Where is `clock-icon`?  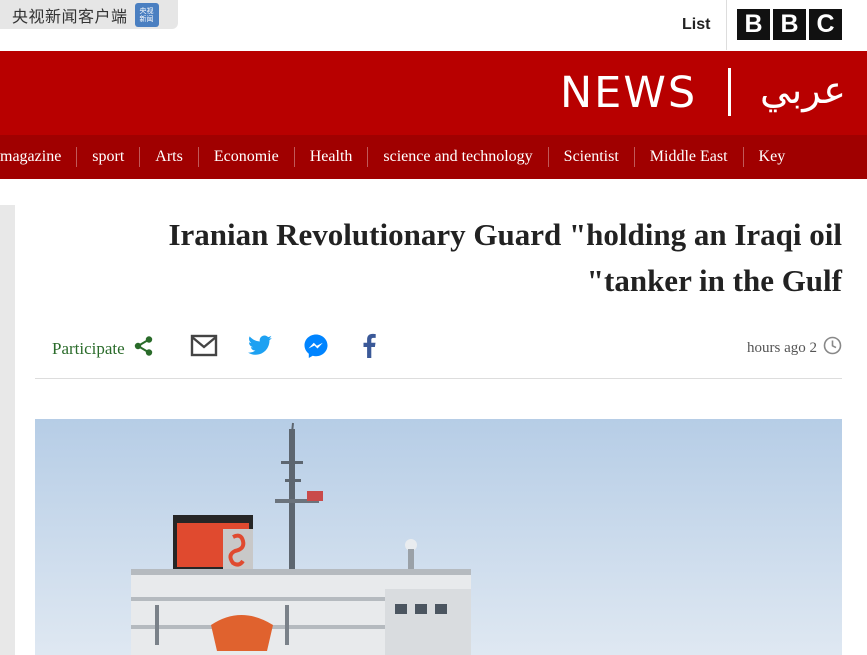
clock-icon is located at coordinates (832, 348).